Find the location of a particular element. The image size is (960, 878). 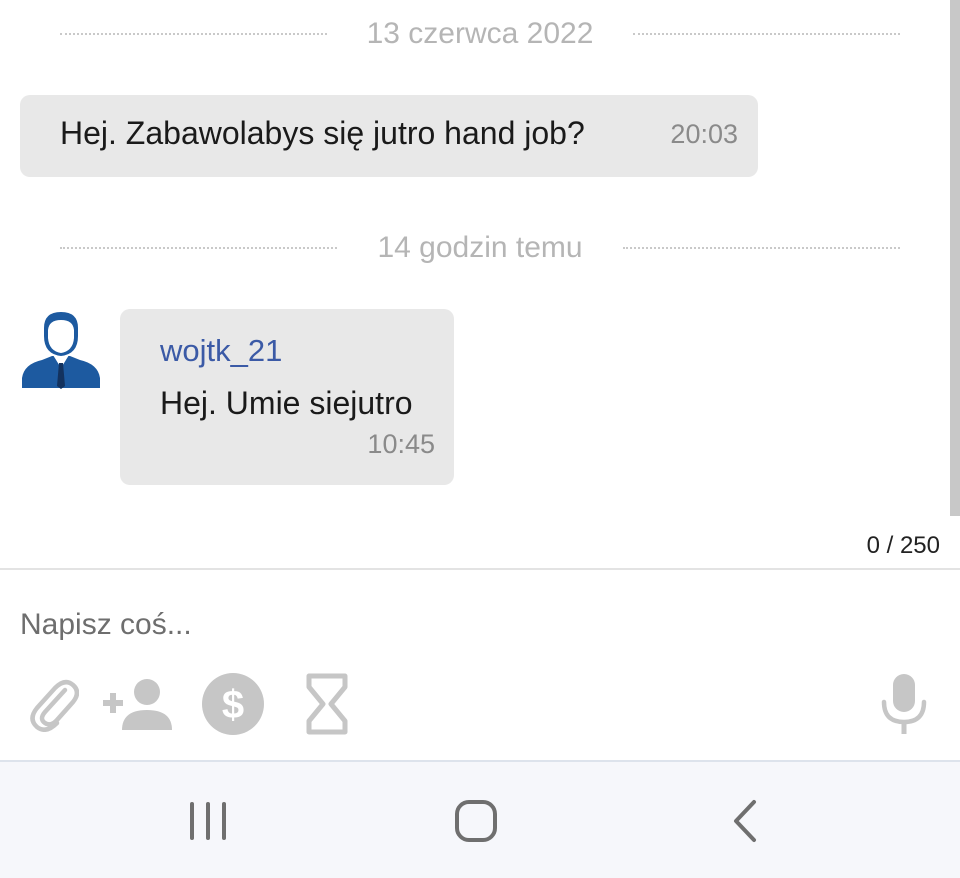

system-navigation-bar is located at coordinates (480, 819).